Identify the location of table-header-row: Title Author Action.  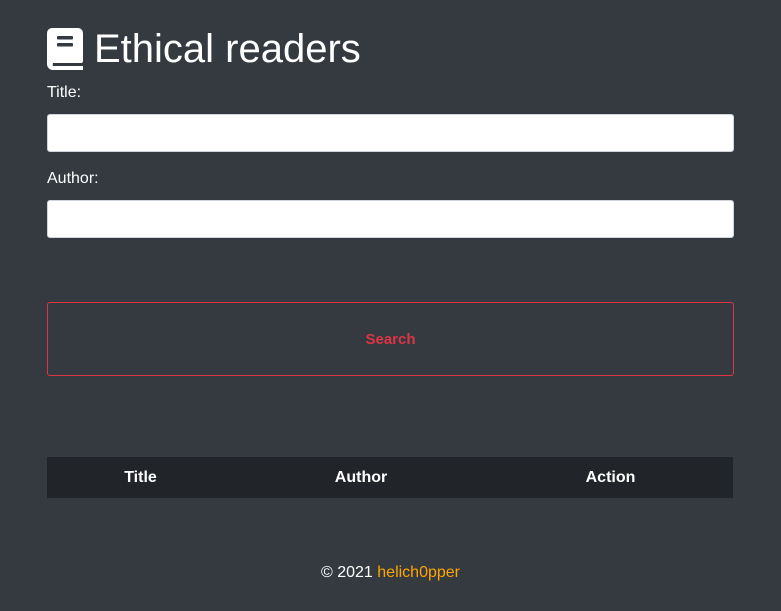
(390, 477).